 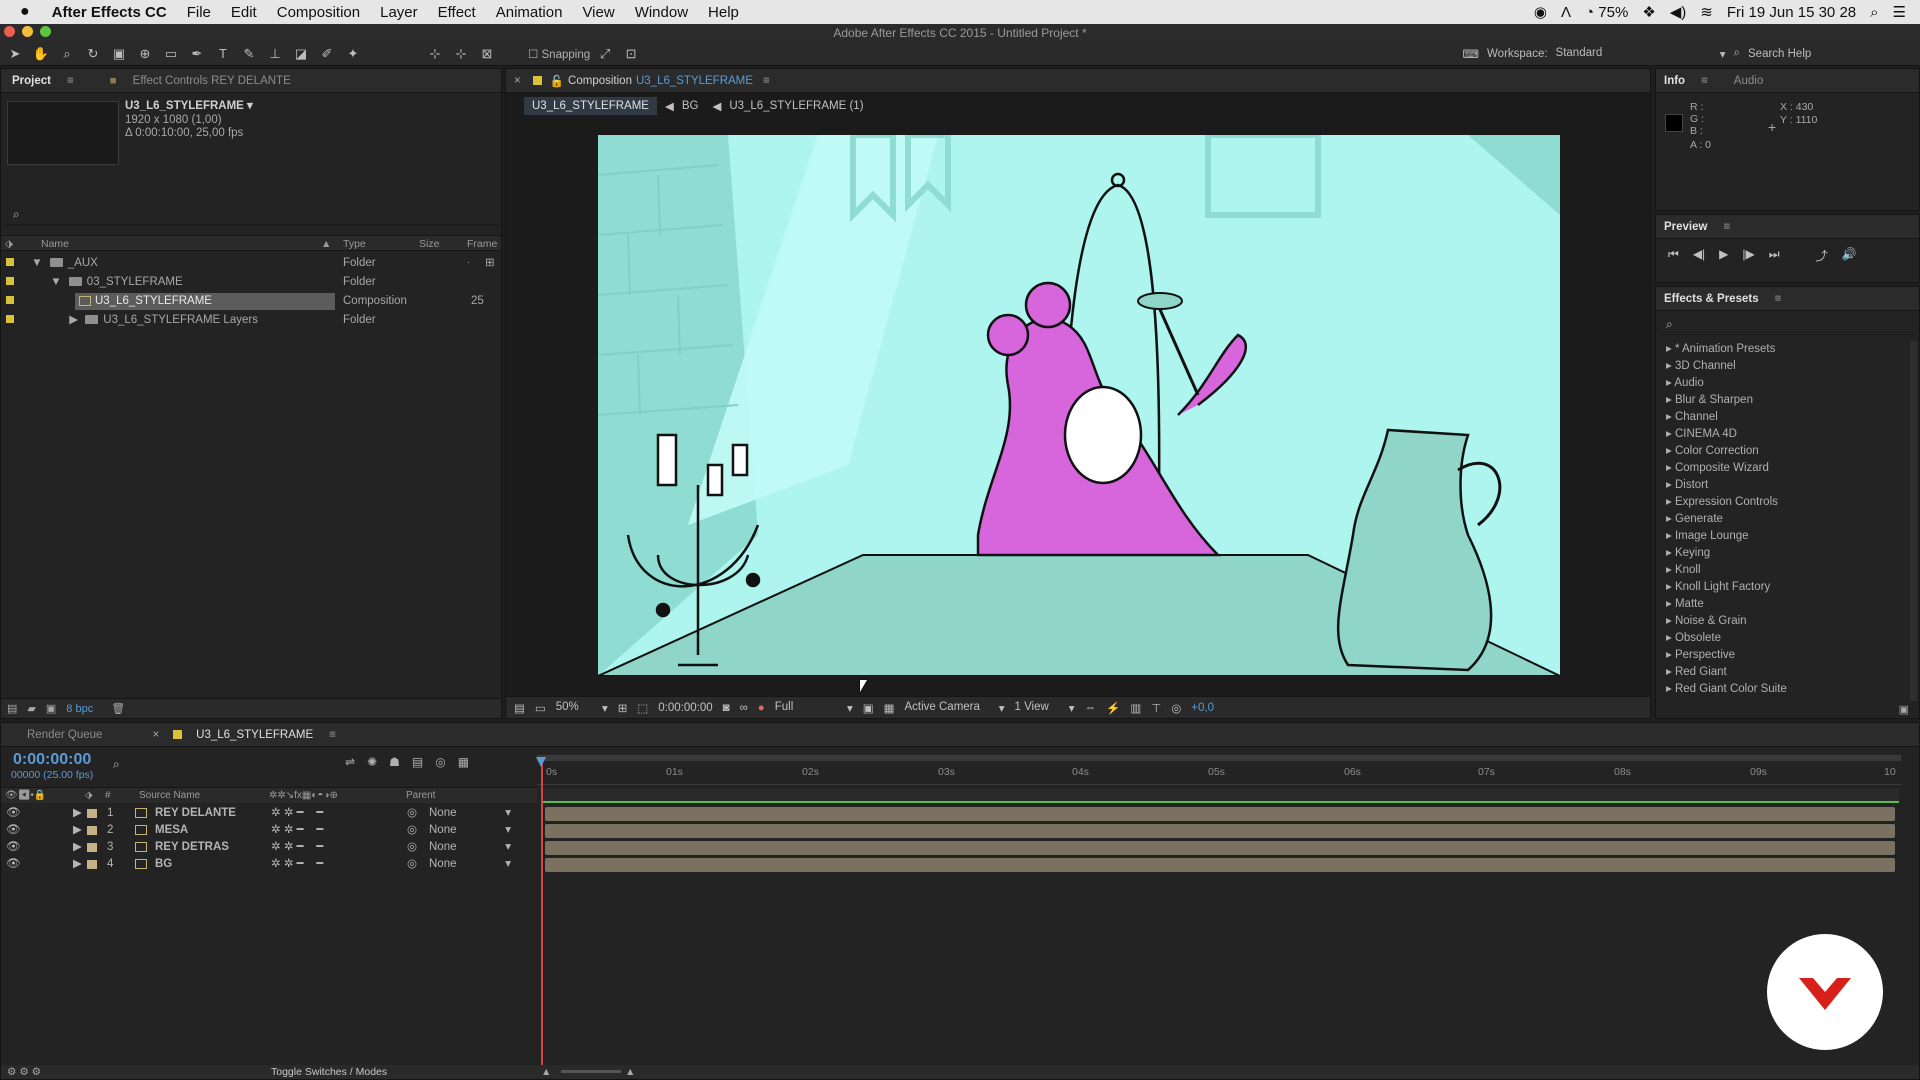 What do you see at coordinates (31, 708) in the screenshot?
I see `new-folder-icon: ▰` at bounding box center [31, 708].